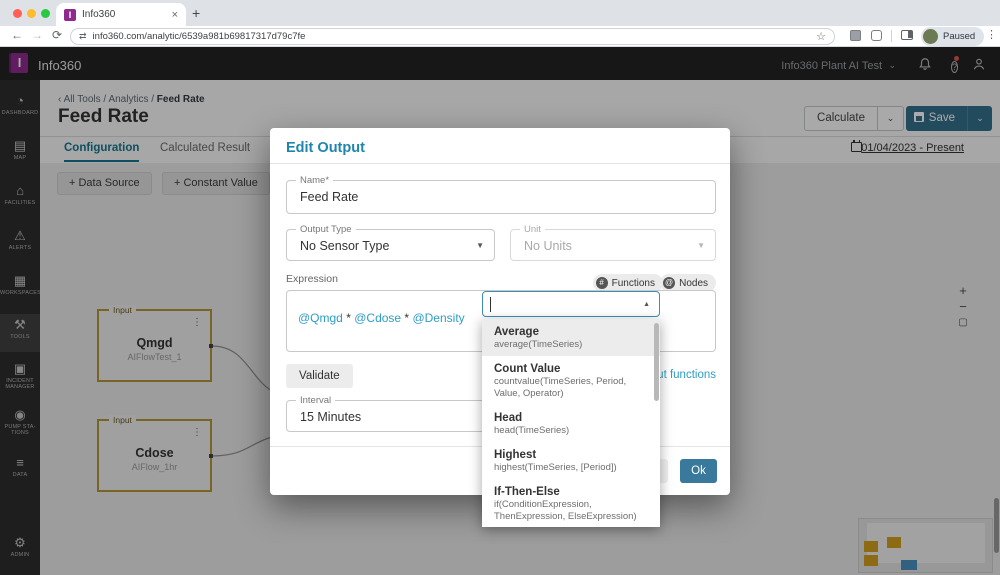  Describe the element at coordinates (821, 36) in the screenshot. I see `bookmark-star-icon: ☆` at that location.